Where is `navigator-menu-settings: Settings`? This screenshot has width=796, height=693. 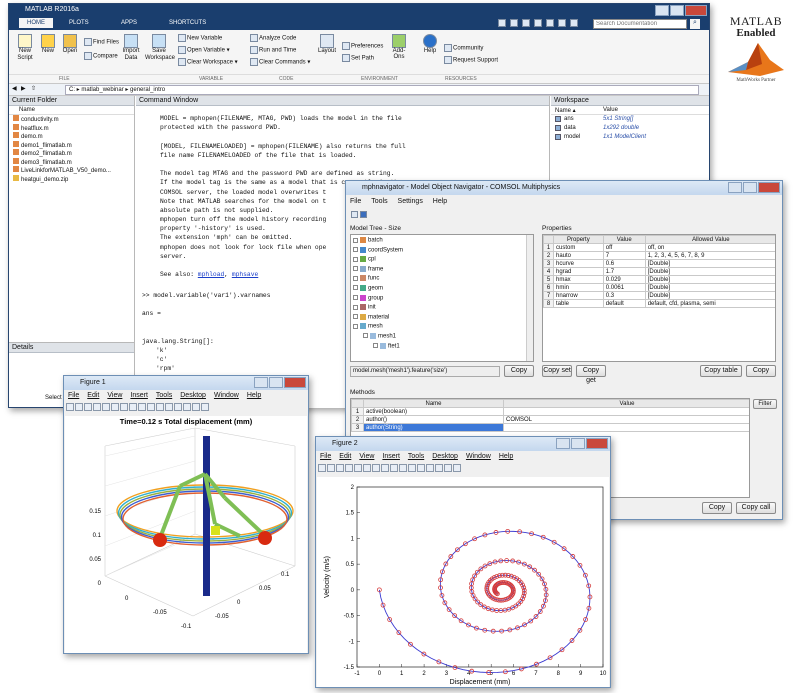 navigator-menu-settings: Settings is located at coordinates (410, 201).